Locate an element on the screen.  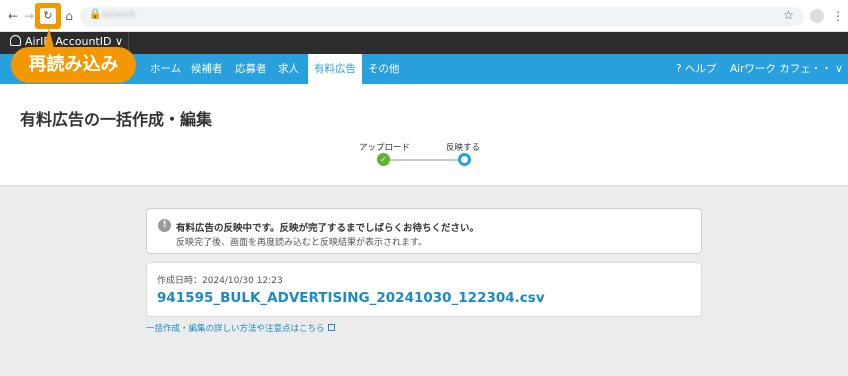
check-icon: ✓ is located at coordinates (383, 159).